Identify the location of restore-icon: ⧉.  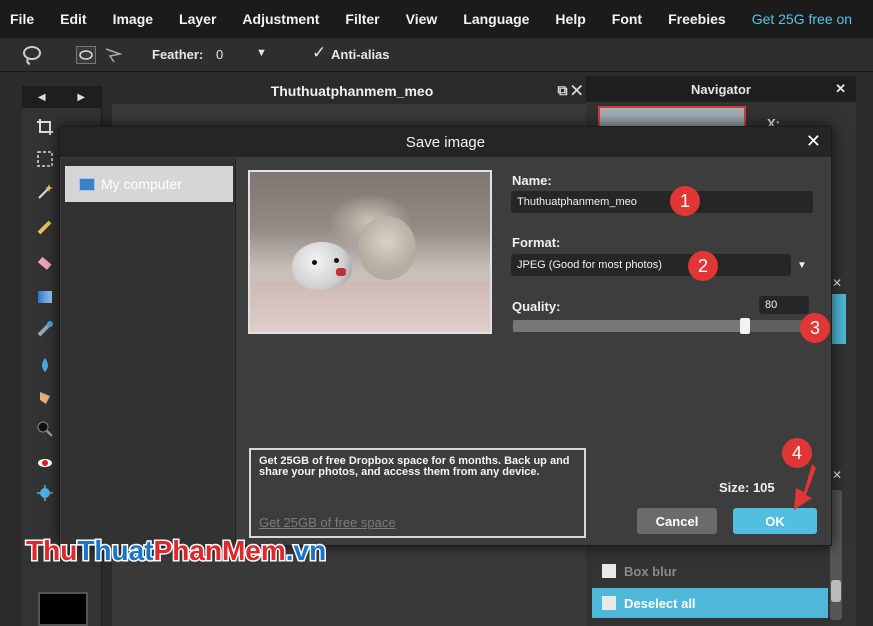
(562, 90).